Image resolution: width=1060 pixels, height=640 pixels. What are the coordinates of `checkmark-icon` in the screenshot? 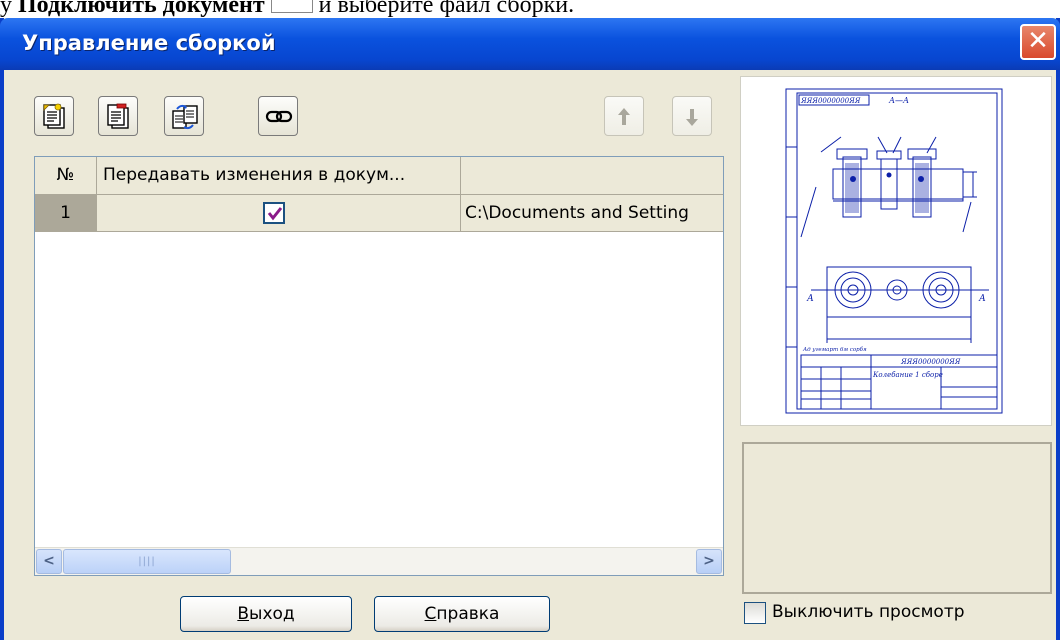 It's located at (275, 214).